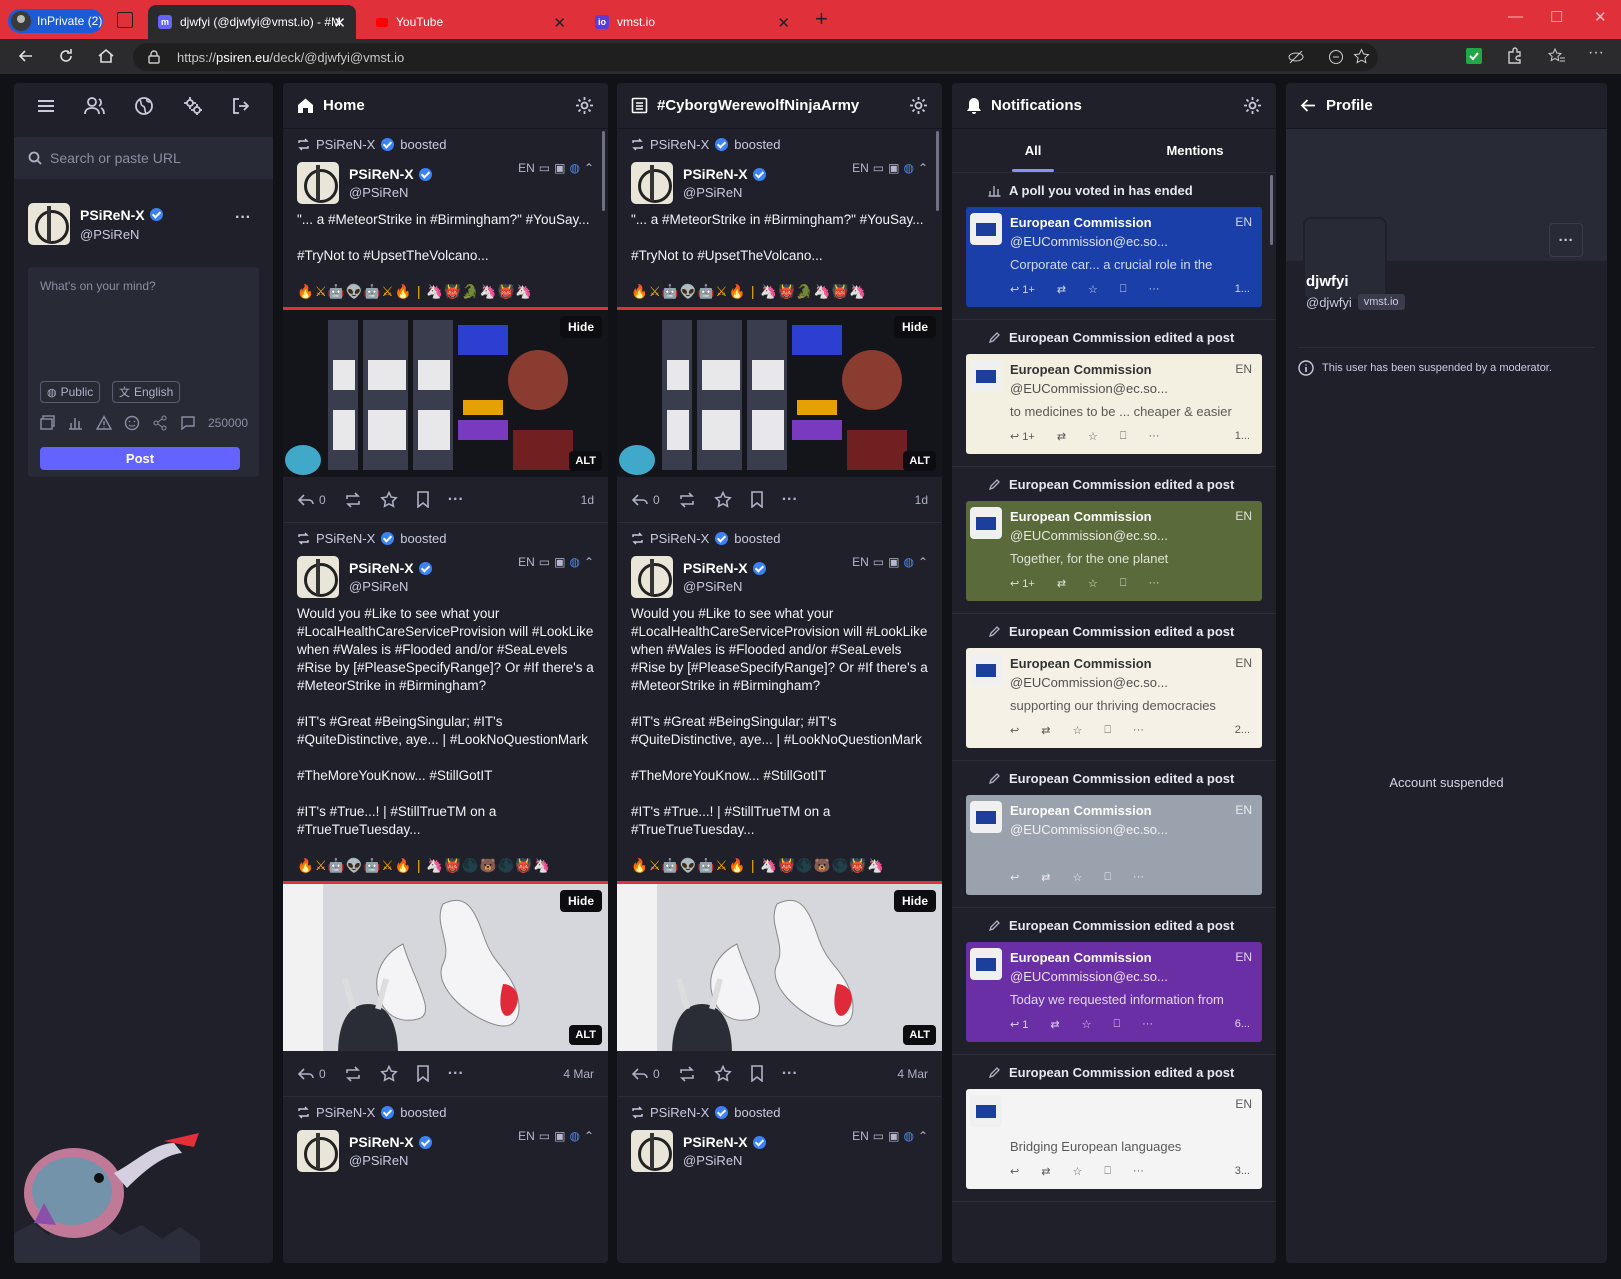  I want to click on media-icon, so click(48, 423).